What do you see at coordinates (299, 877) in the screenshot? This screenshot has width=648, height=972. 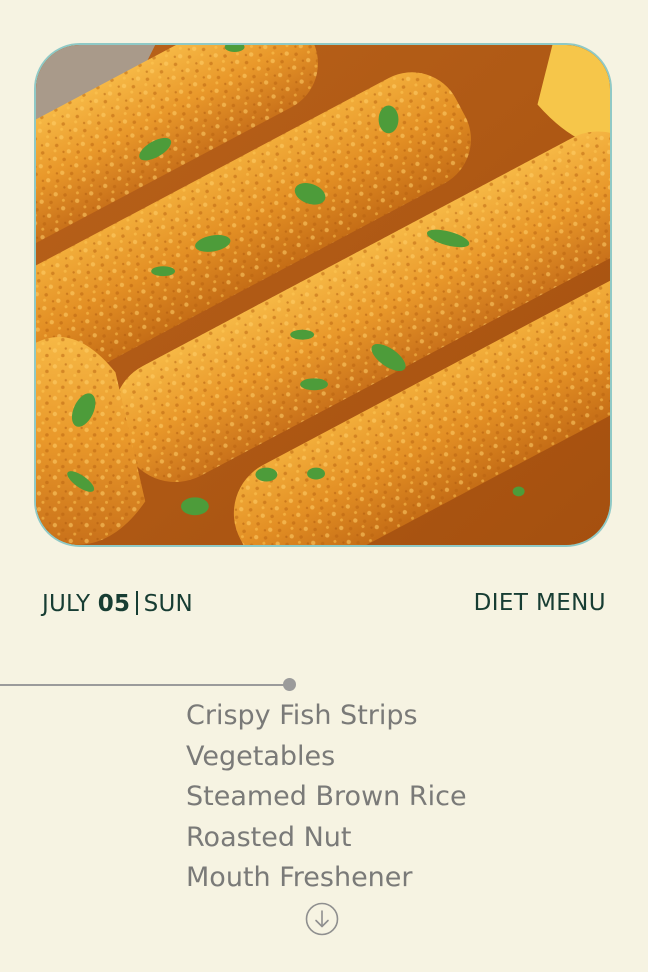 I see `menu-item: Mouth Freshener` at bounding box center [299, 877].